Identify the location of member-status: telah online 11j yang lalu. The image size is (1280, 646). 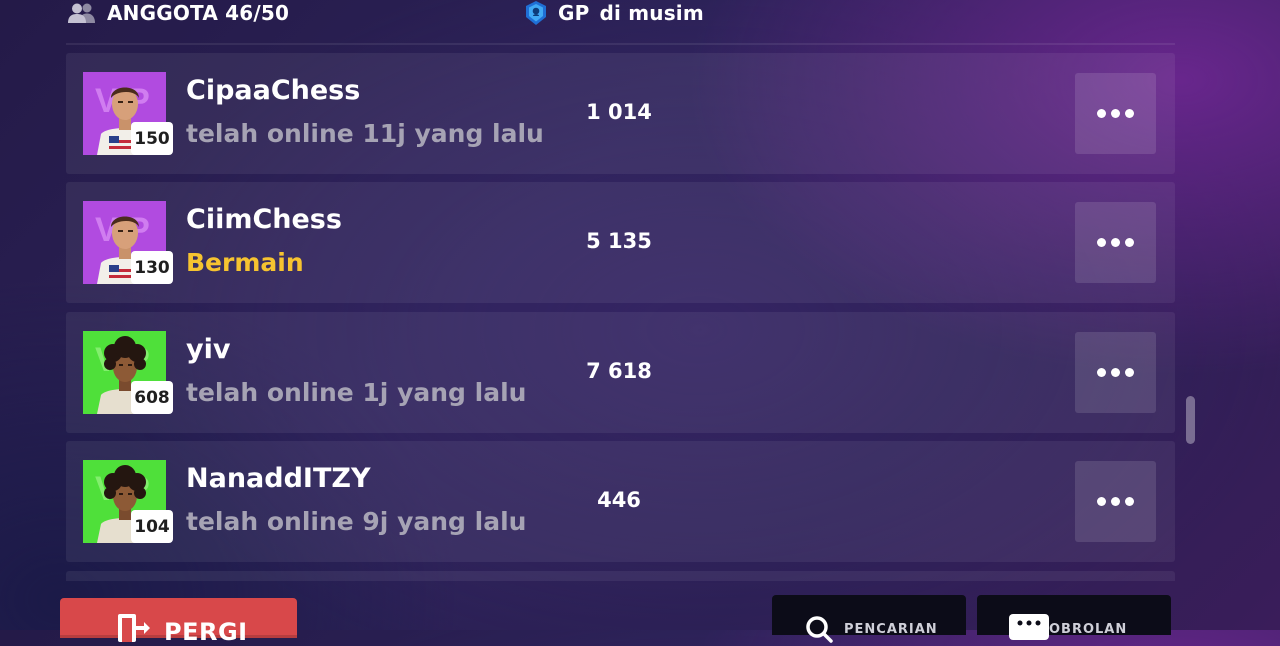
(365, 133).